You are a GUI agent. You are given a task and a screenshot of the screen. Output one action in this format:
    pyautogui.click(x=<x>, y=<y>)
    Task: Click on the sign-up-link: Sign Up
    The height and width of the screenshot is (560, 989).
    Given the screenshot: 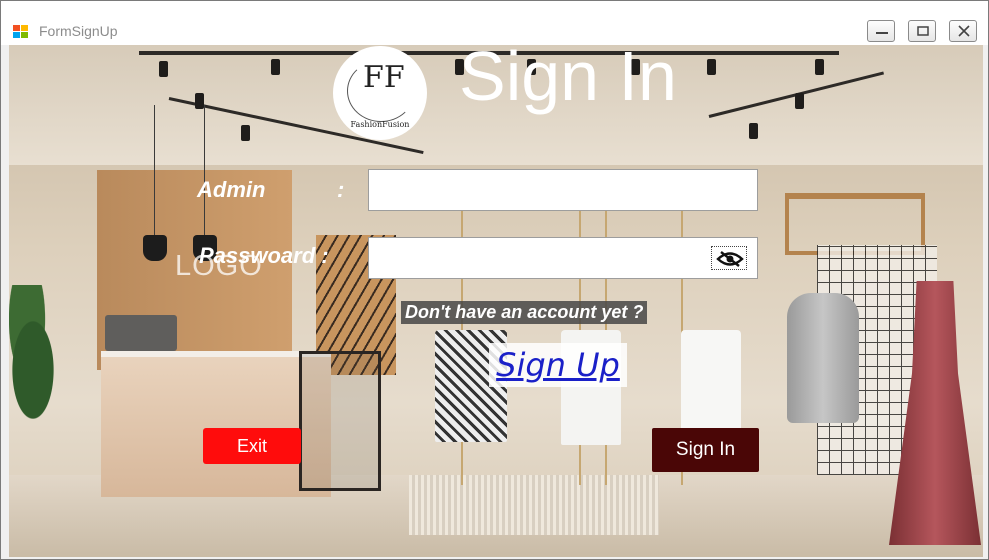 What is the action you would take?
    pyautogui.click(x=558, y=365)
    